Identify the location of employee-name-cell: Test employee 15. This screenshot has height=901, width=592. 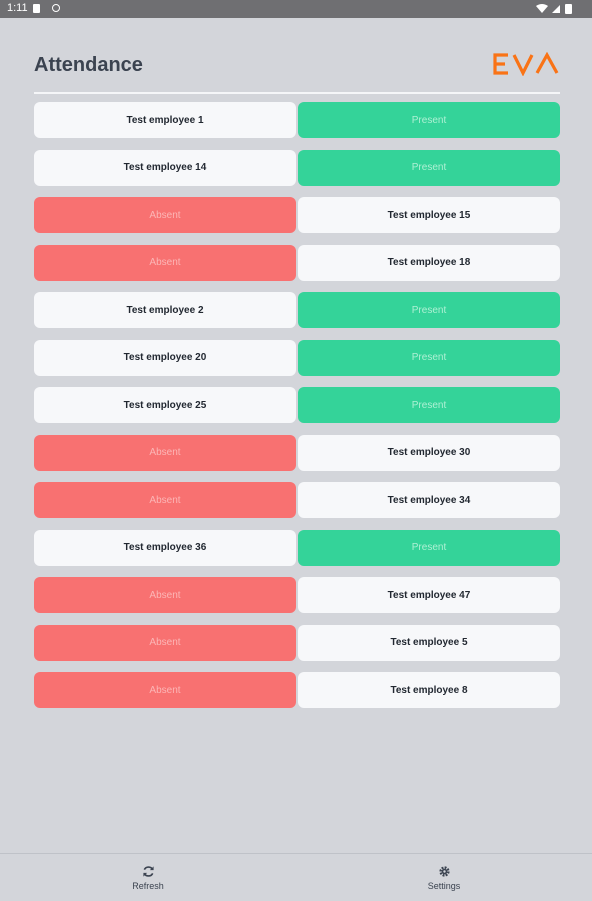
(429, 215).